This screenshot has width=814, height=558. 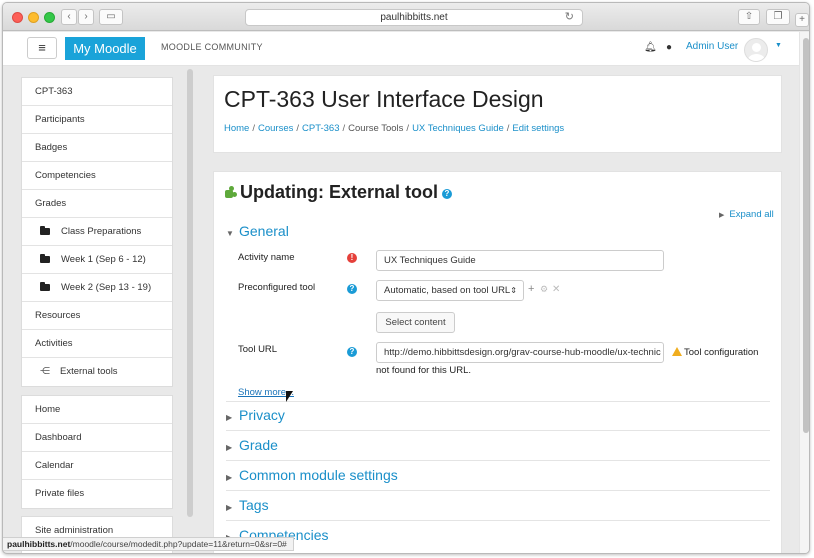 What do you see at coordinates (258, 445) in the screenshot?
I see `section-label: Grade` at bounding box center [258, 445].